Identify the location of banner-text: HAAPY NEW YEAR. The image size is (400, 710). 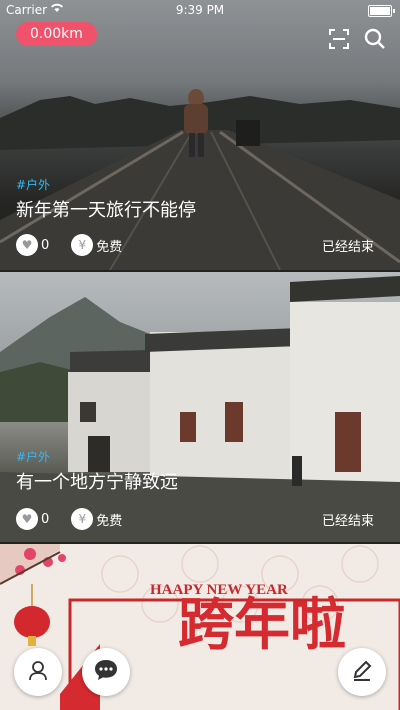
(219, 590).